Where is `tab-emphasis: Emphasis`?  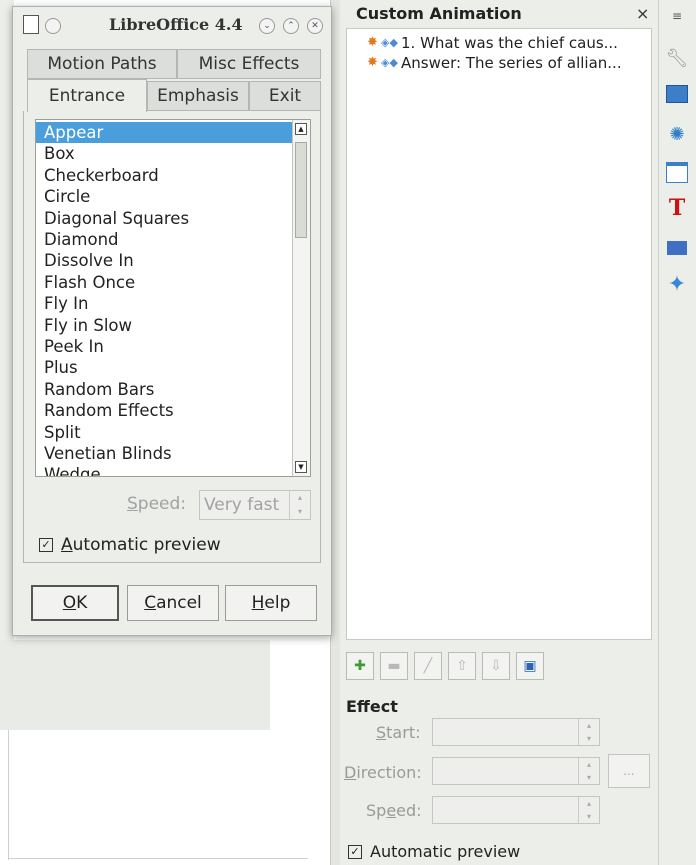
tab-emphasis: Emphasis is located at coordinates (198, 96).